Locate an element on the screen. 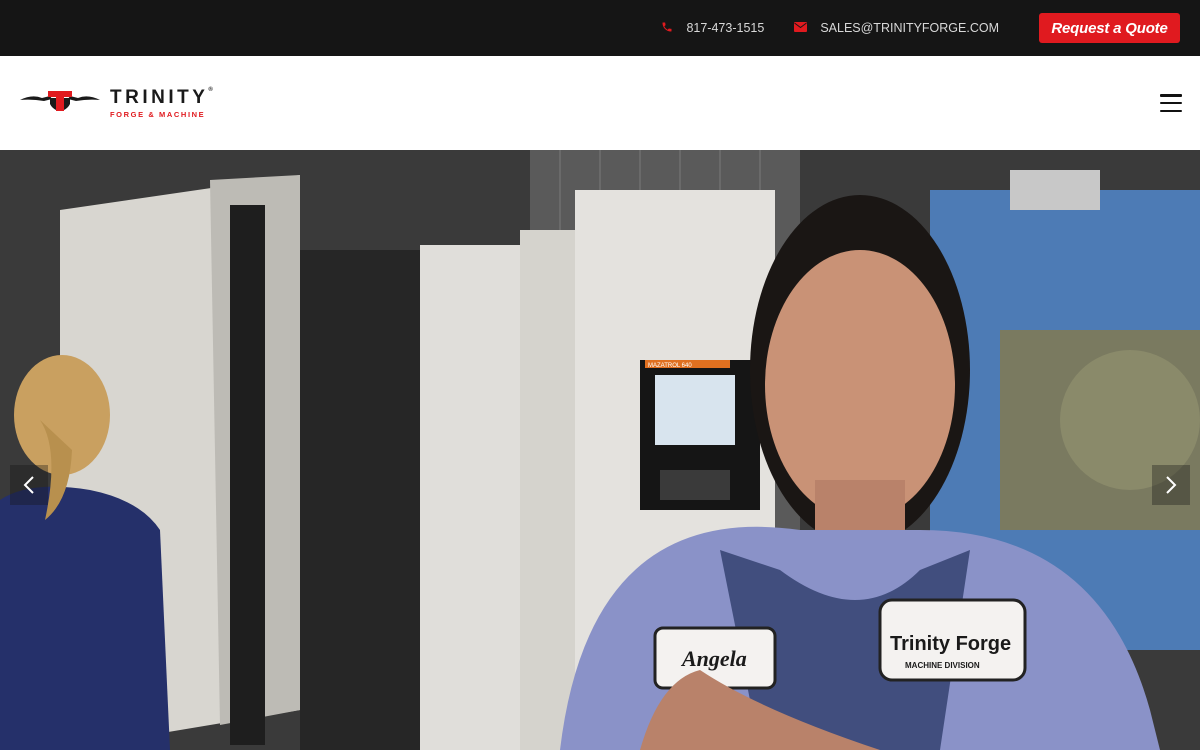  phone-icon is located at coordinates (667, 28).